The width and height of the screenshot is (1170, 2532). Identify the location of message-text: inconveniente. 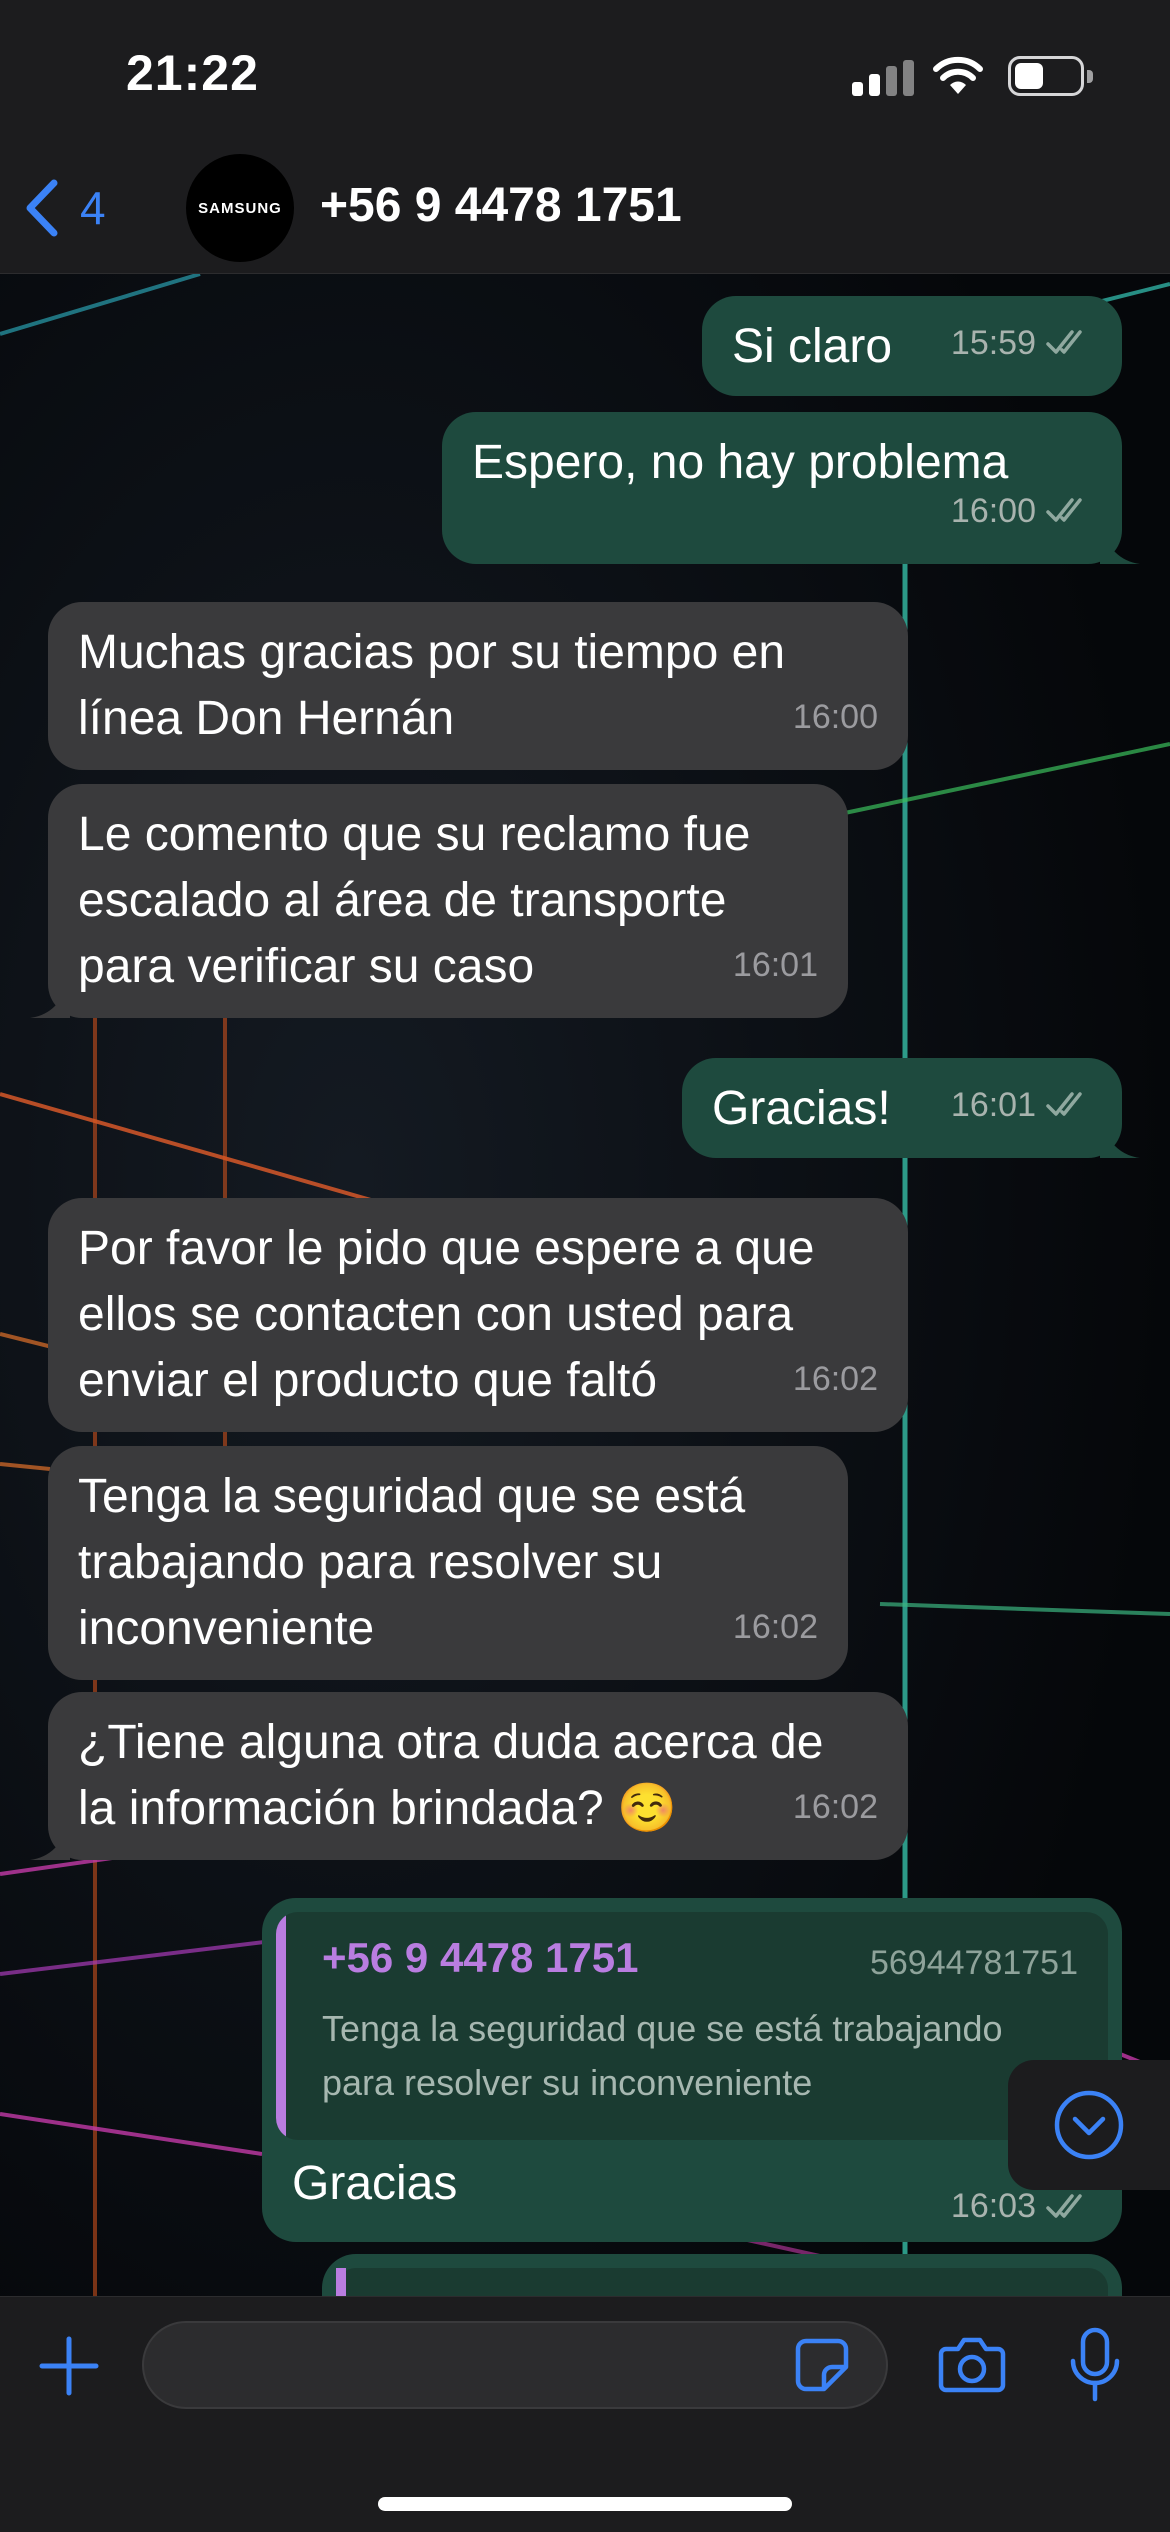
(226, 1628).